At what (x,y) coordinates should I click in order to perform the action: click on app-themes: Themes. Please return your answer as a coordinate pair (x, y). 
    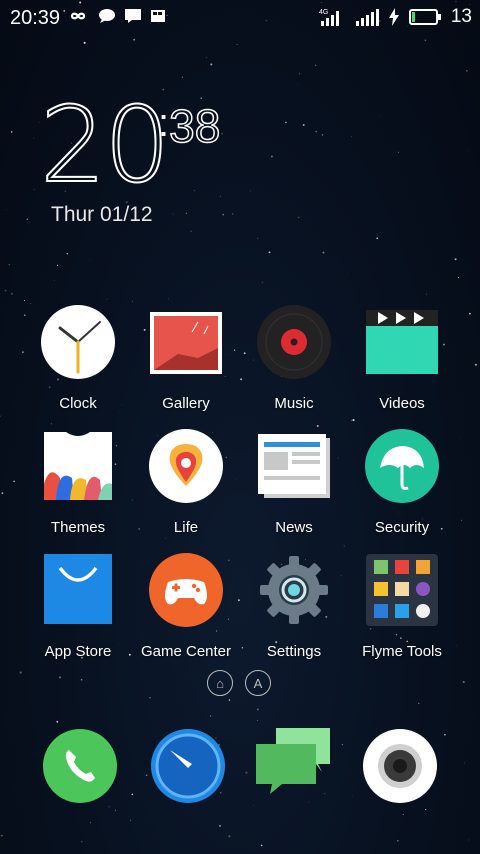
    Looking at the image, I should click on (78, 482).